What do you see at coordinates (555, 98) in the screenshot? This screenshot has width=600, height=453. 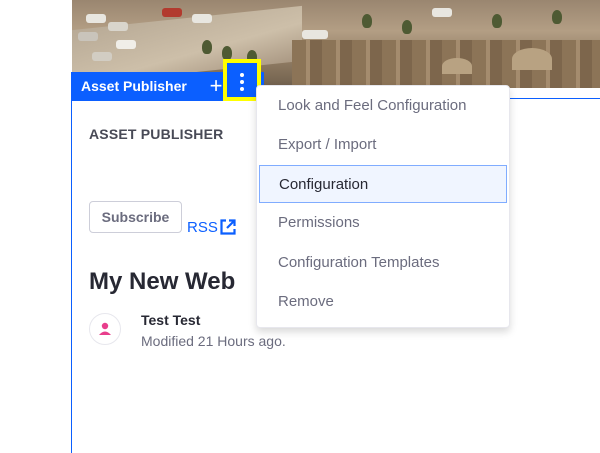 I see `portlet-border-top` at bounding box center [555, 98].